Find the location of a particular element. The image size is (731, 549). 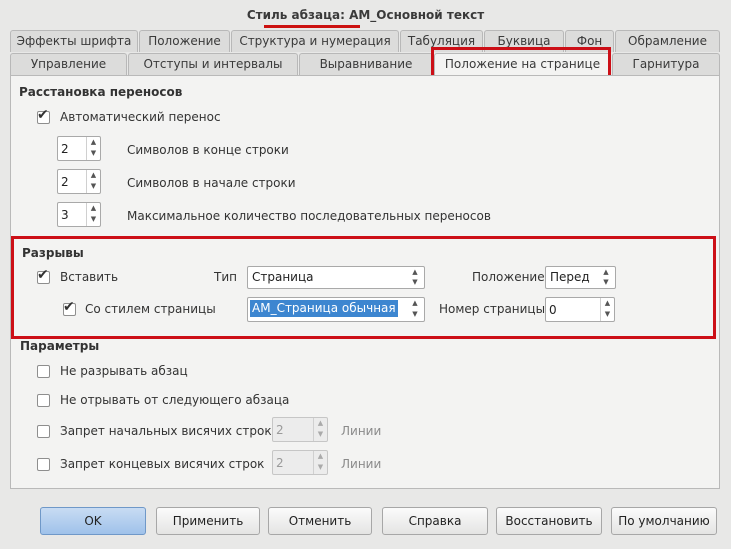

tab-text-flow: Положение на странице is located at coordinates (522, 65).